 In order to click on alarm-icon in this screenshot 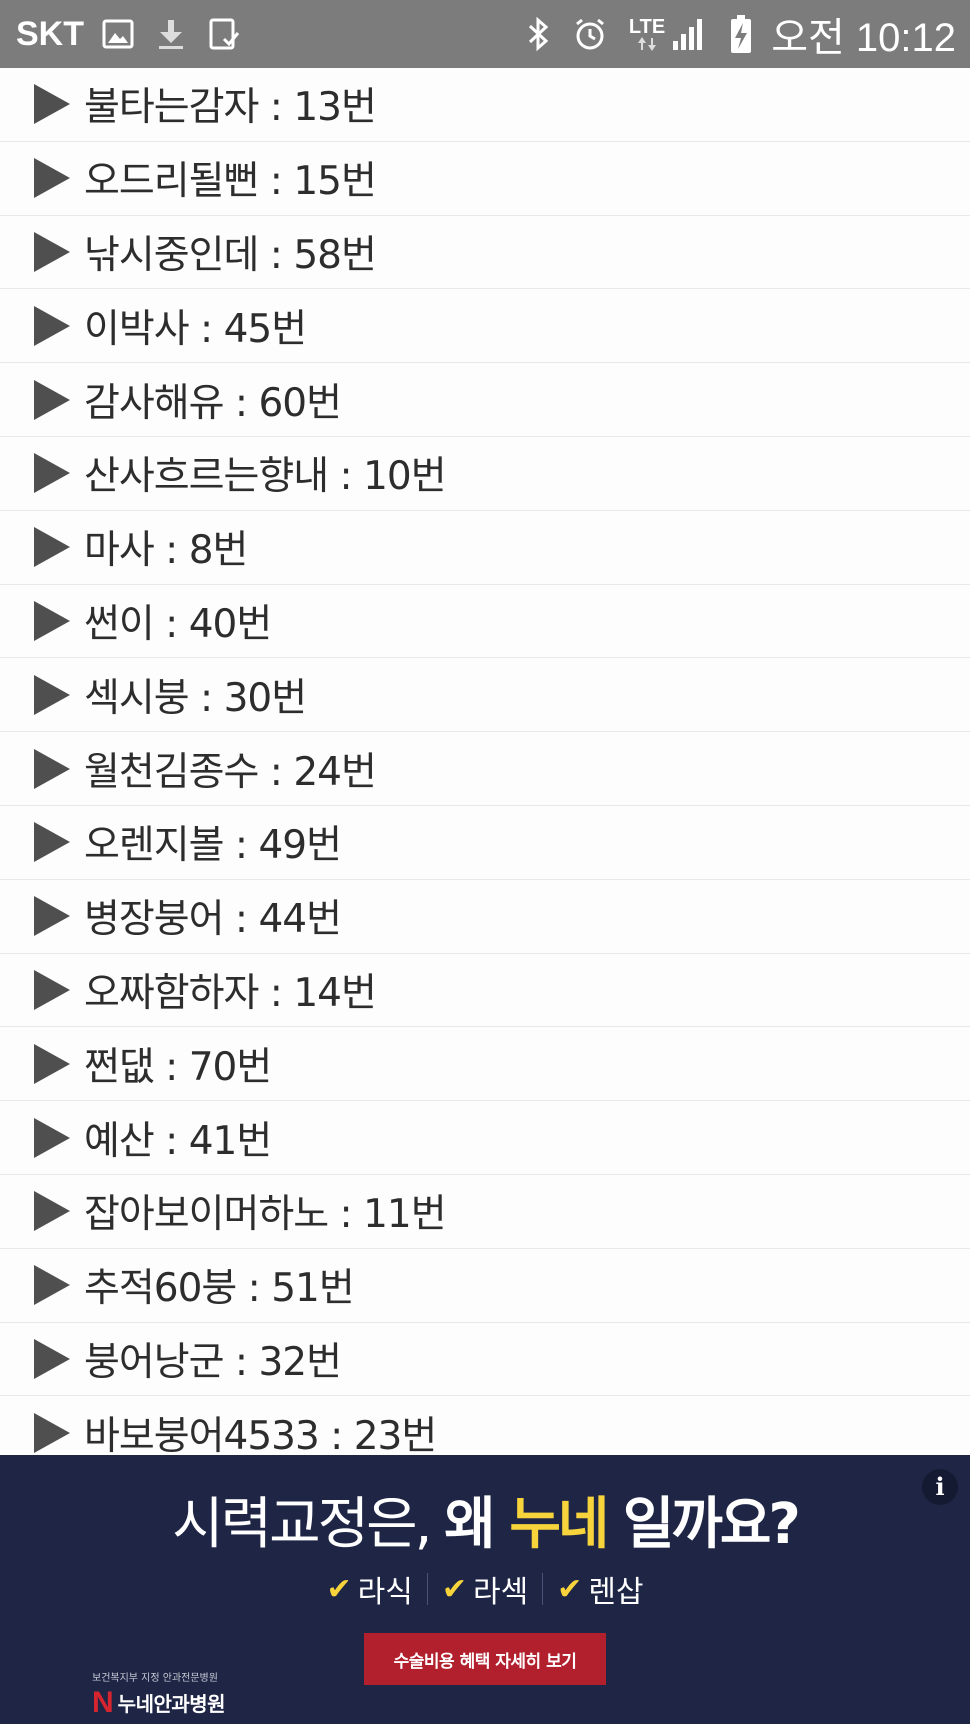, I will do `click(590, 34)`.